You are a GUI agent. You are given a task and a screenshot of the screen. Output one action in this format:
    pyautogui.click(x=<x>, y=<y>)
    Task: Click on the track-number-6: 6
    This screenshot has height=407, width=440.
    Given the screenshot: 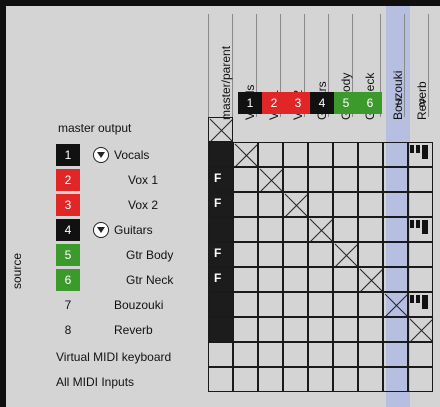 What is the action you would take?
    pyautogui.click(x=68, y=280)
    